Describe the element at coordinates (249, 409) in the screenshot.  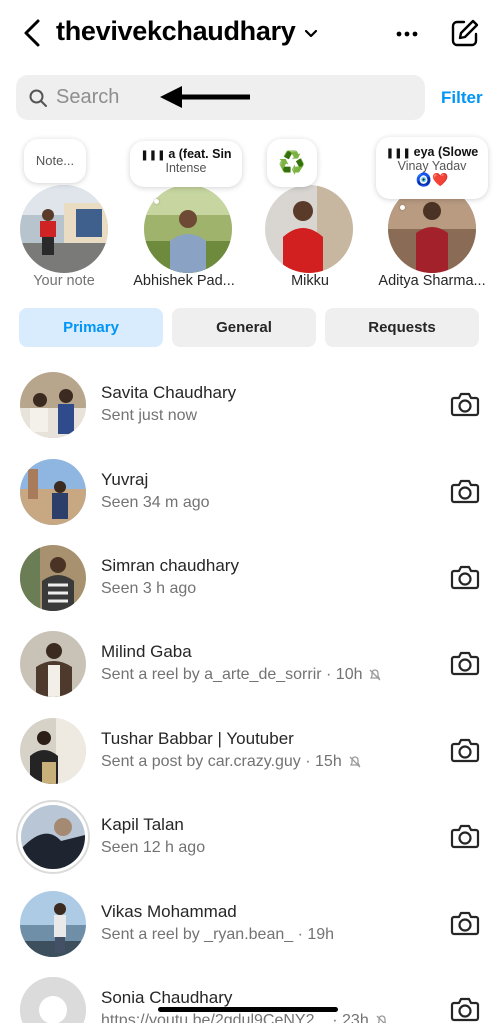
I see `chat-row: Savita Chaudhary Sent just now` at that location.